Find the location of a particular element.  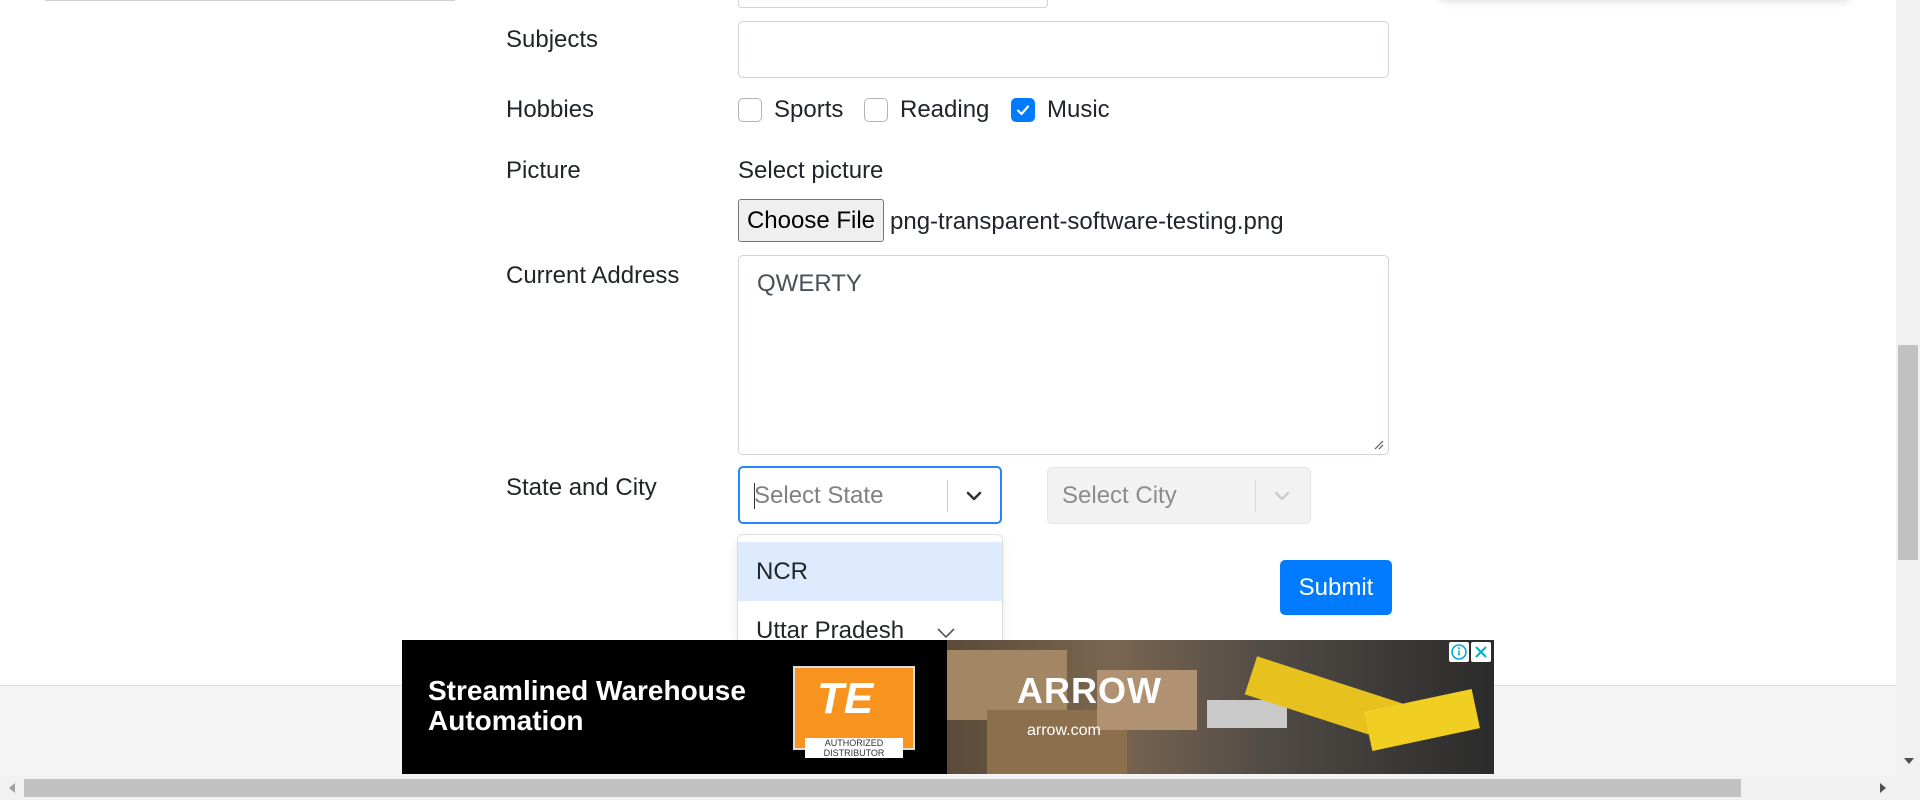

state-option-ncr: NCR is located at coordinates (870, 571).